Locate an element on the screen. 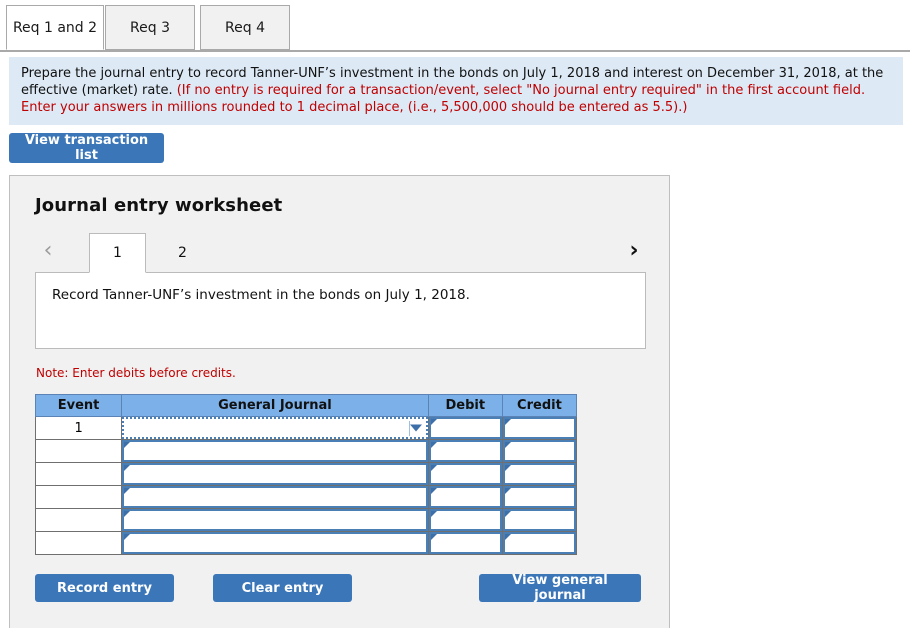 This screenshot has height=628, width=910. page-title: Journal entry worksheet is located at coordinates (159, 205).